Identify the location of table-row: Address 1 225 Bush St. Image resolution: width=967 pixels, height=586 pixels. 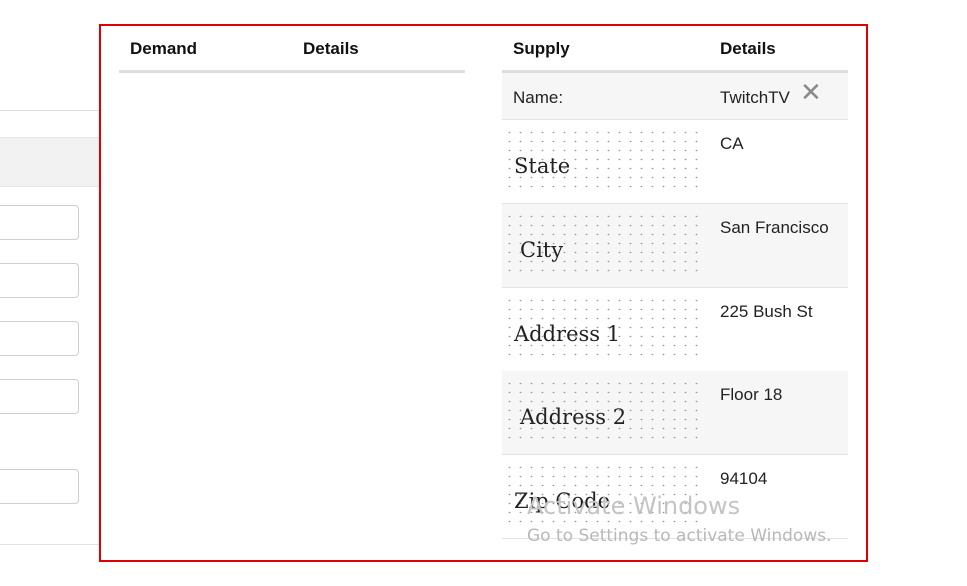
(675, 330).